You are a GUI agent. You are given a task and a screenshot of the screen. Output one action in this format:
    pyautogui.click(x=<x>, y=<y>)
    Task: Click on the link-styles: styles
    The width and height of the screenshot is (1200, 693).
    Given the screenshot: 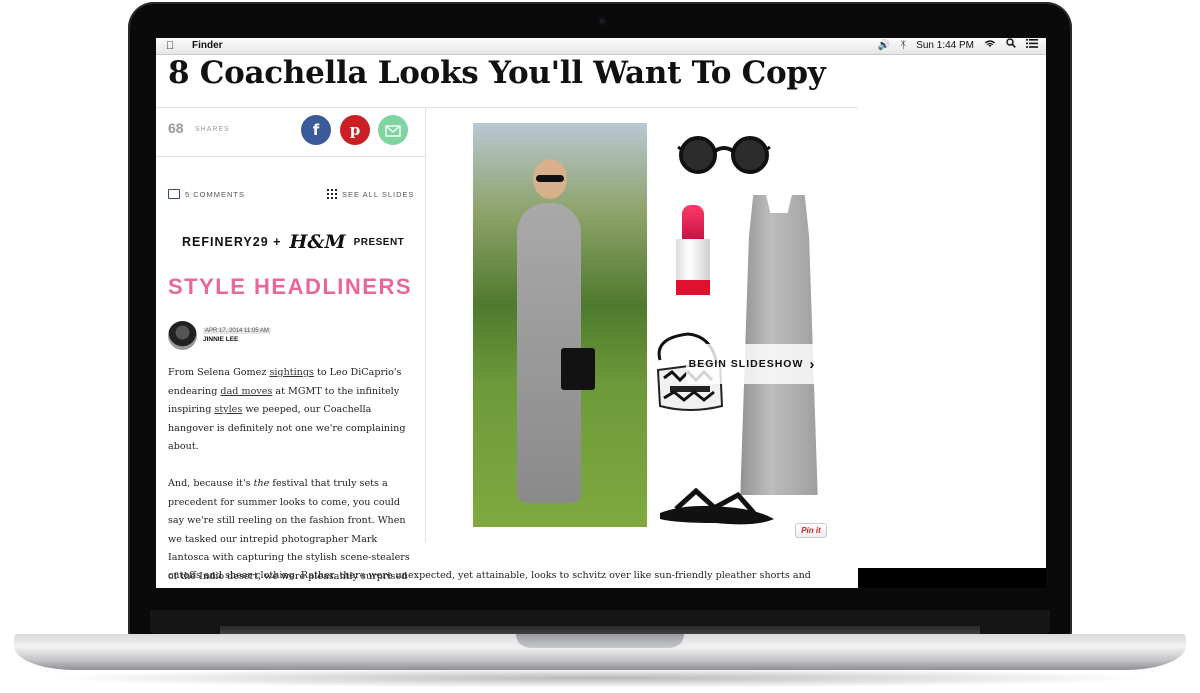 What is the action you would take?
    pyautogui.click(x=228, y=409)
    